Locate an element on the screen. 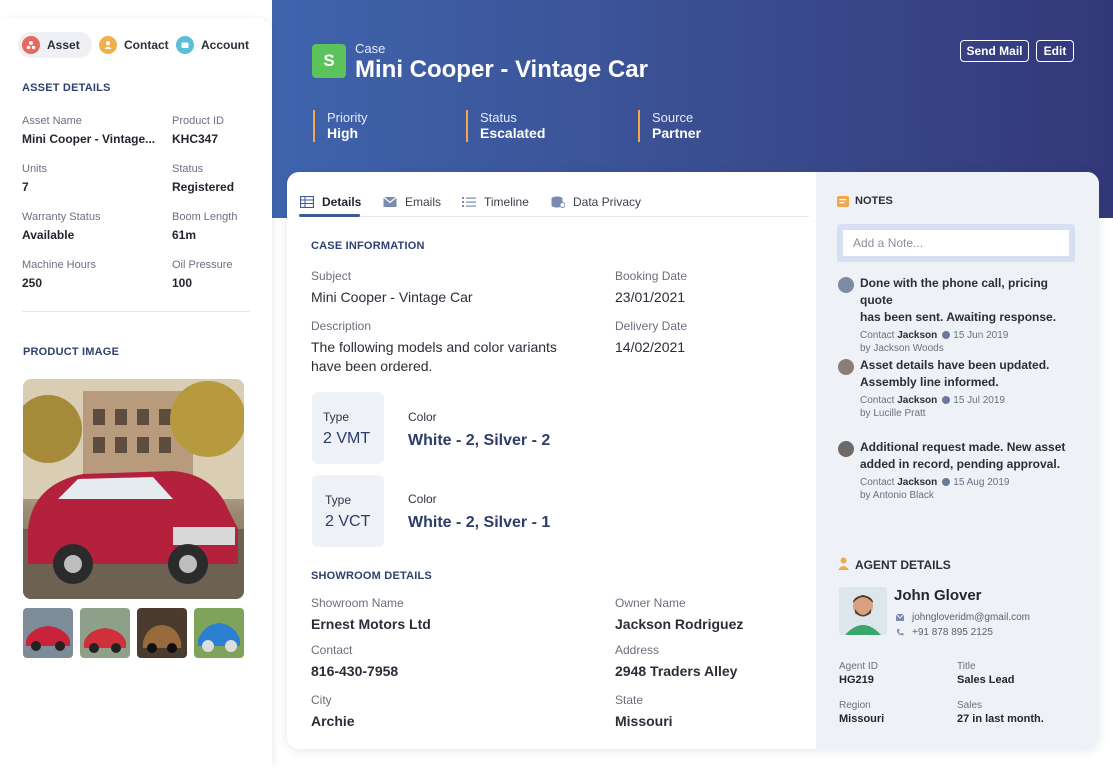 Image resolution: width=1113 pixels, height=767 pixels. page-title: Mini Cooper - Vintage Car is located at coordinates (501, 69).